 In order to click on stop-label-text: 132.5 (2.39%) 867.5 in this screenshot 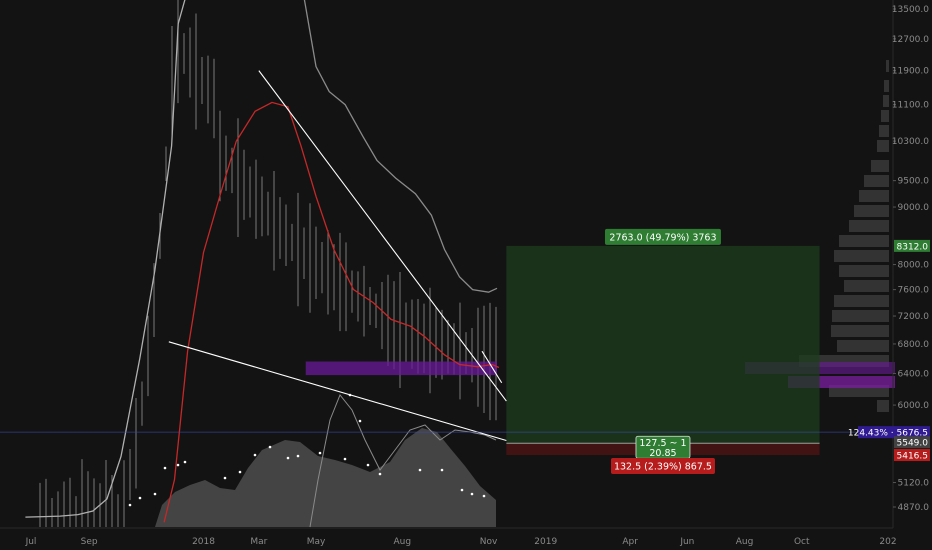, I will do `click(663, 467)`.